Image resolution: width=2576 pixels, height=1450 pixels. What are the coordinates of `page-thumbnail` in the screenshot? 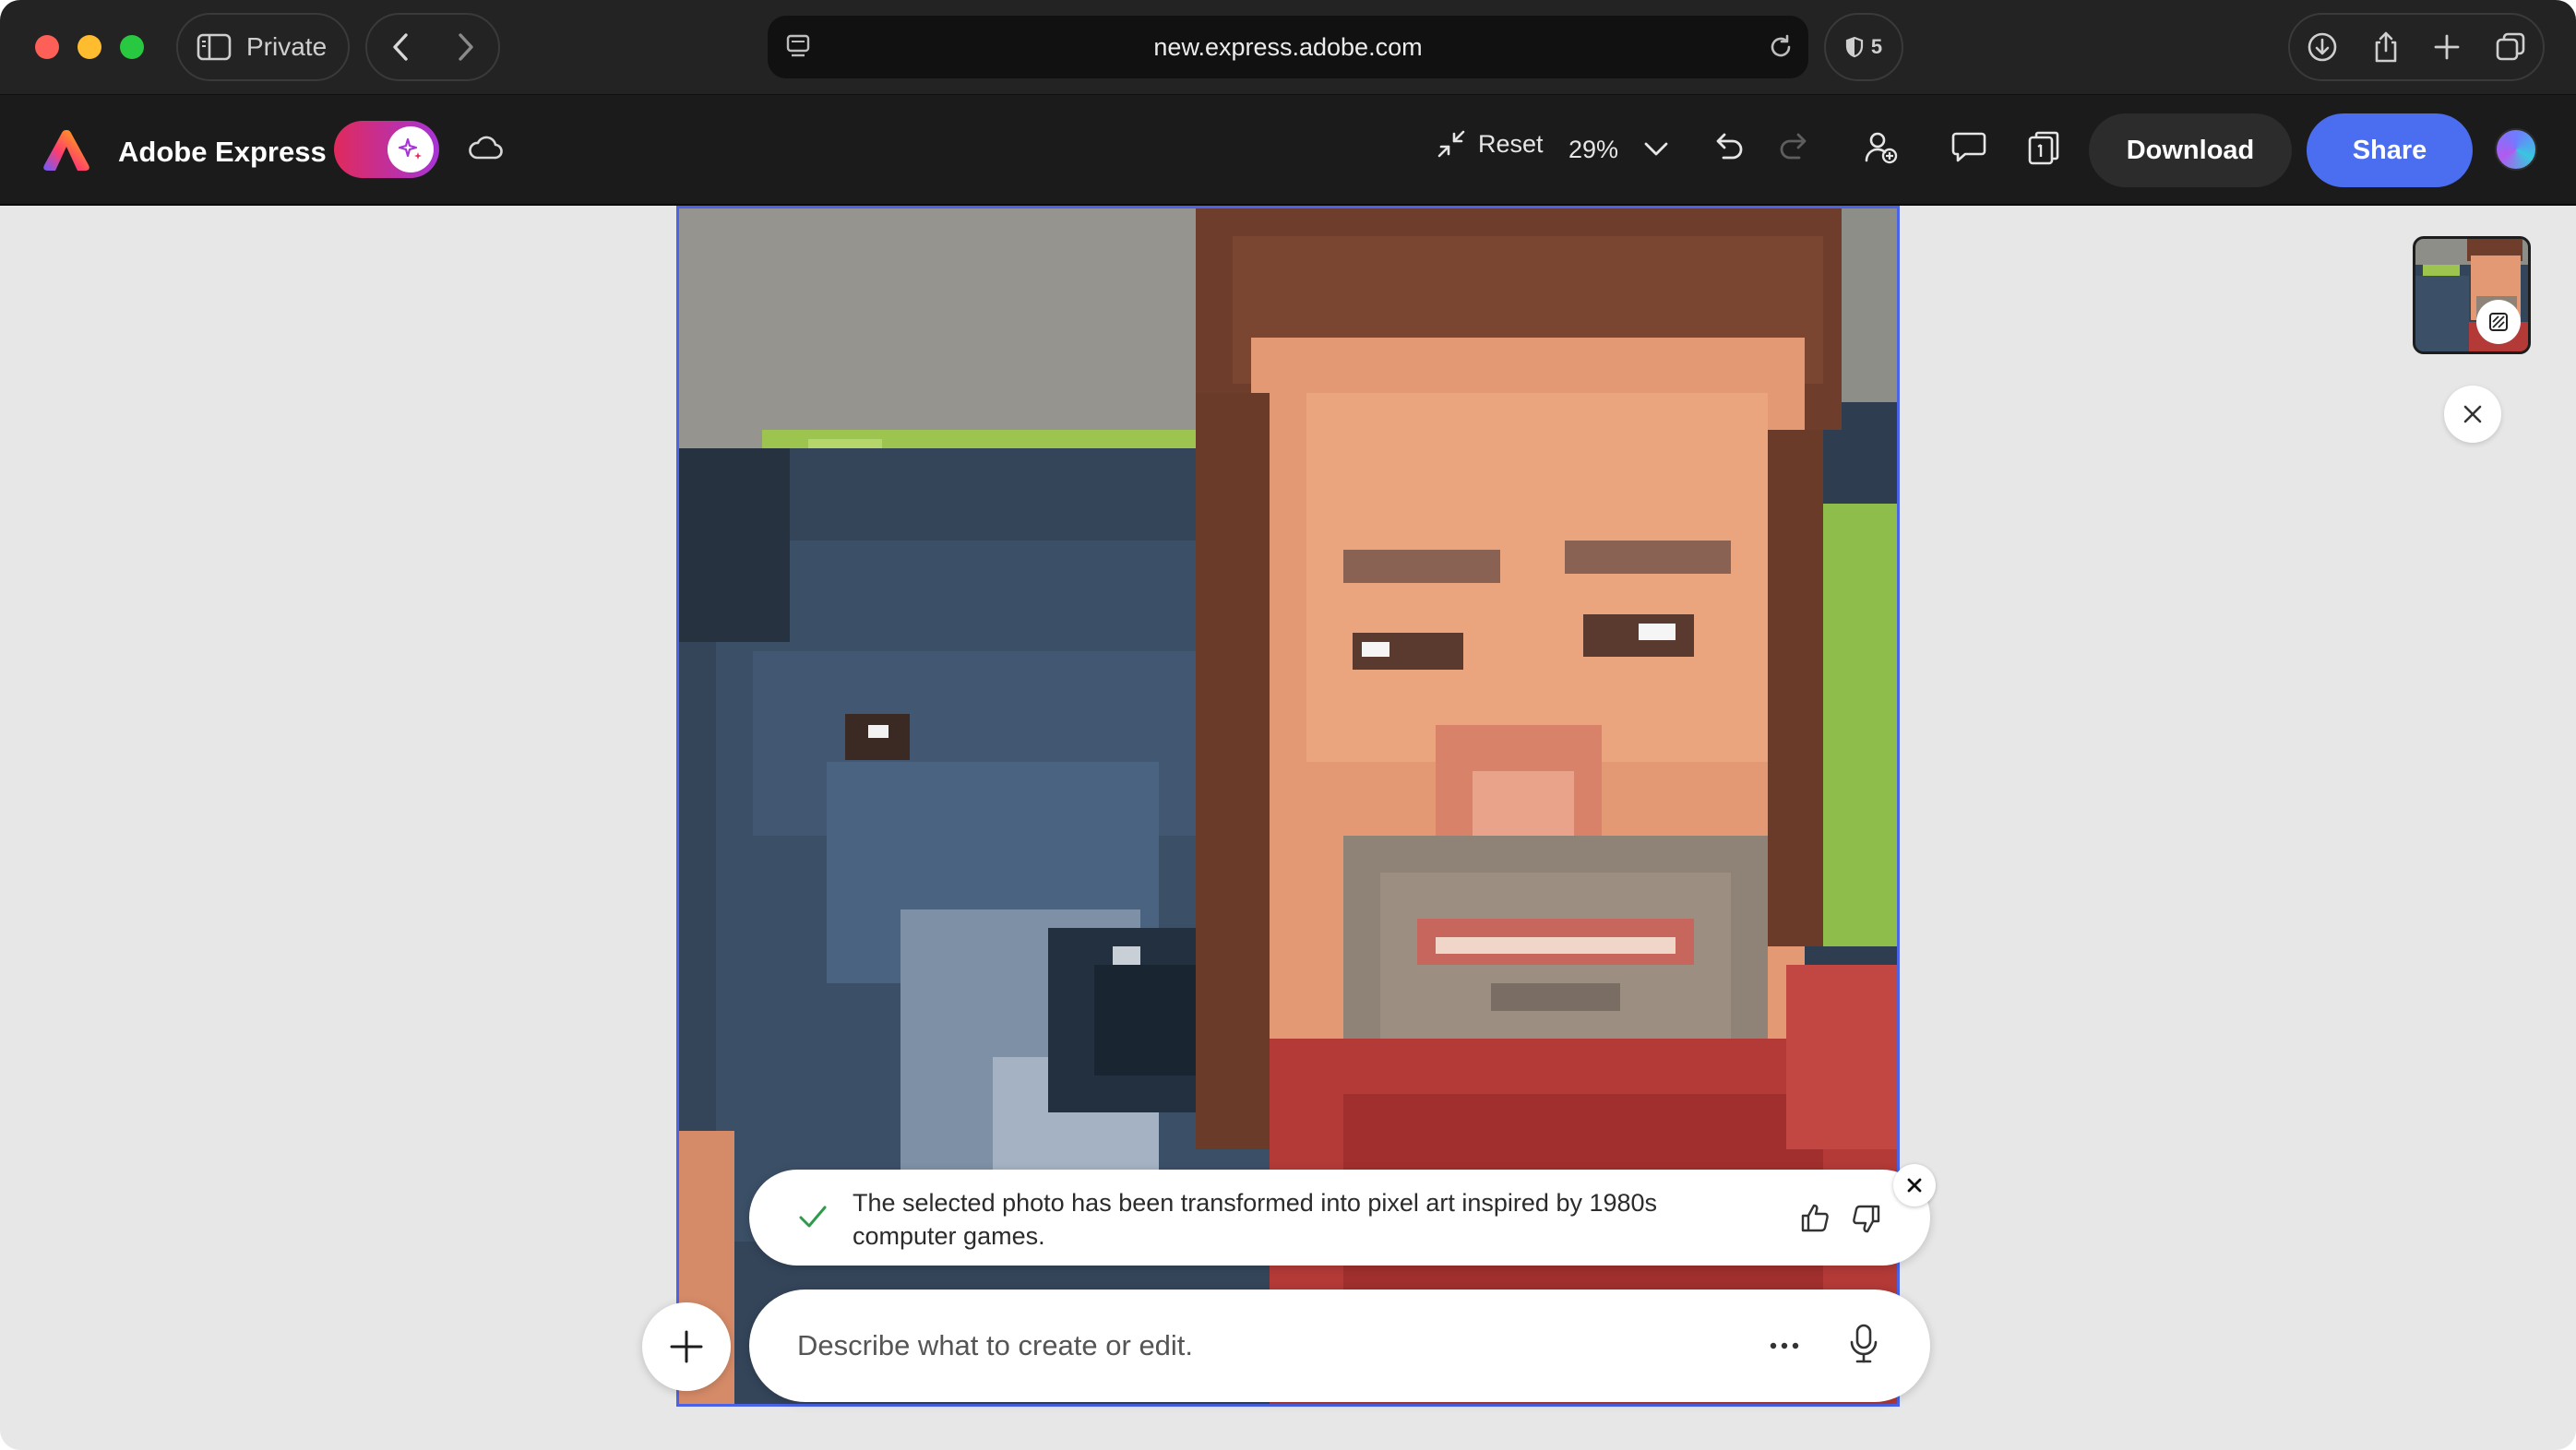 It's located at (2472, 295).